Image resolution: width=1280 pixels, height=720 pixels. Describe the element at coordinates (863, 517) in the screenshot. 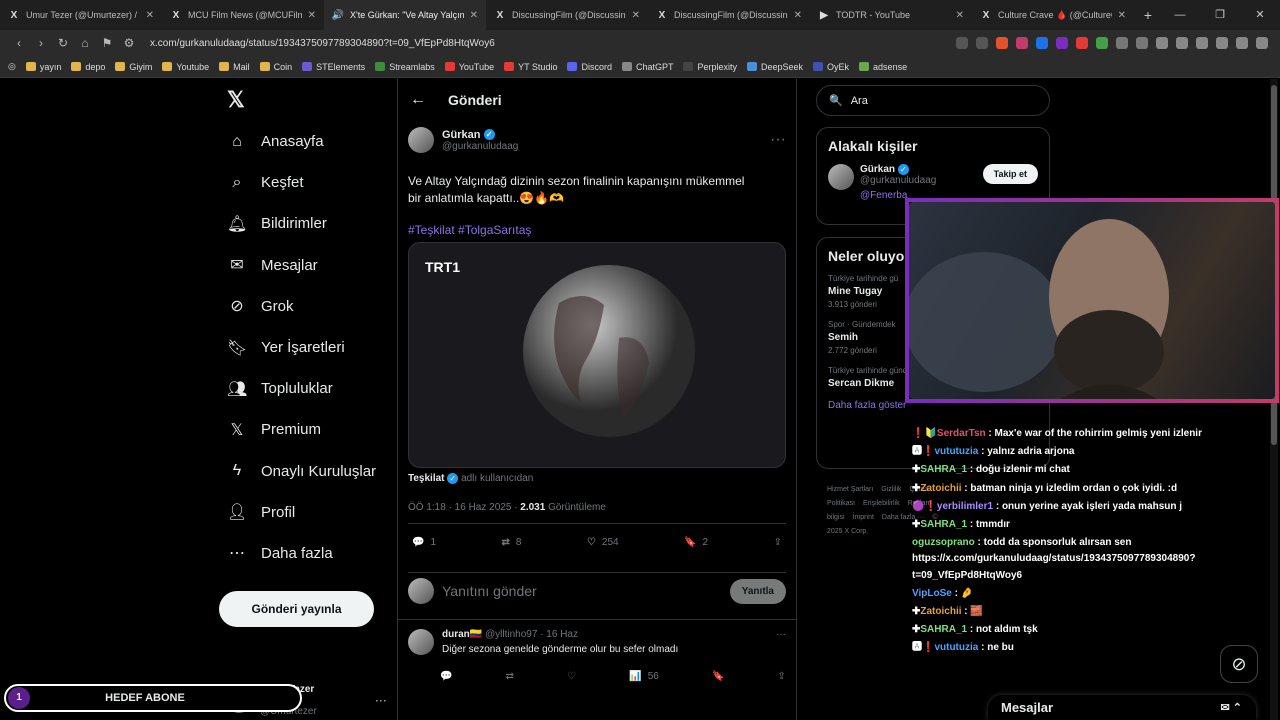

I see `footer-link: İmprint` at that location.